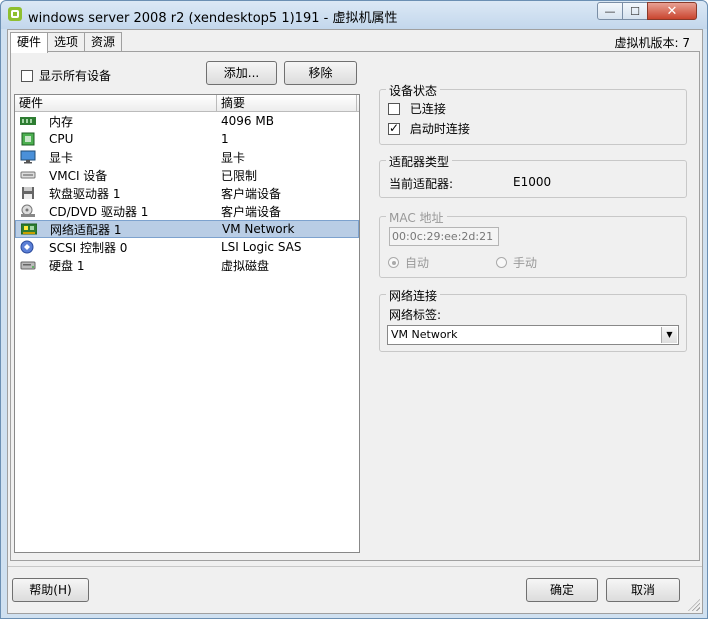 This screenshot has width=708, height=619. I want to click on mac-manual-label: 手动, so click(525, 263).